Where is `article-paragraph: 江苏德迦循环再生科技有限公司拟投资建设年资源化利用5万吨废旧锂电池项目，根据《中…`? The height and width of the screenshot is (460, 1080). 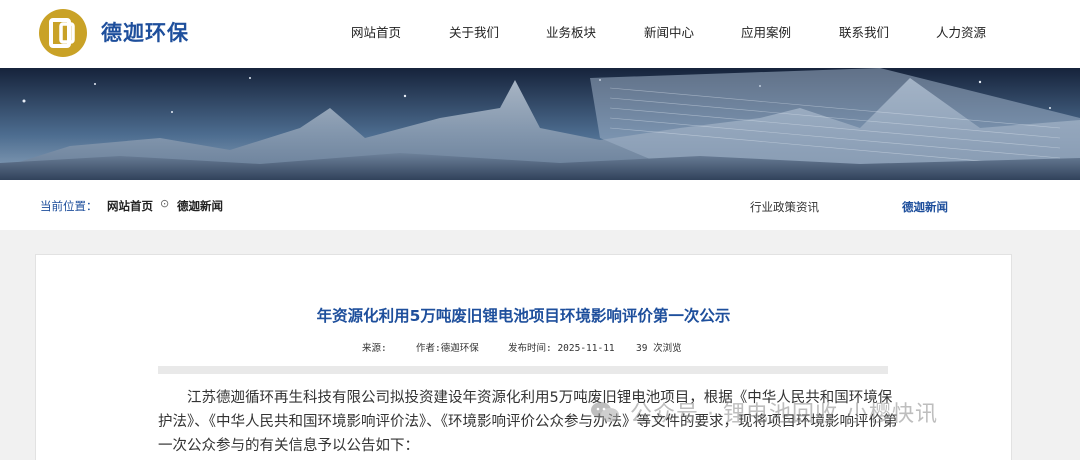 article-paragraph: 江苏德迦循环再生科技有限公司拟投资建设年资源化利用5万吨废旧锂电池项目，根据《中… is located at coordinates (528, 422).